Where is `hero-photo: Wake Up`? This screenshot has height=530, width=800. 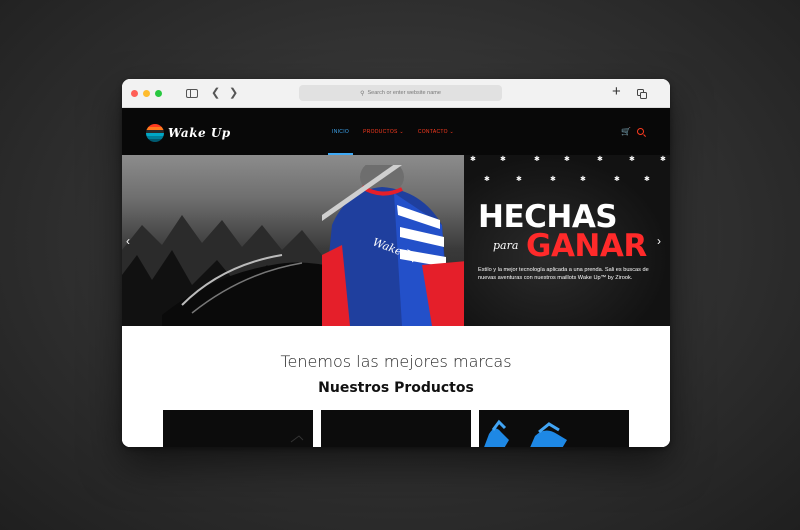
hero-photo: Wake Up is located at coordinates (294, 240).